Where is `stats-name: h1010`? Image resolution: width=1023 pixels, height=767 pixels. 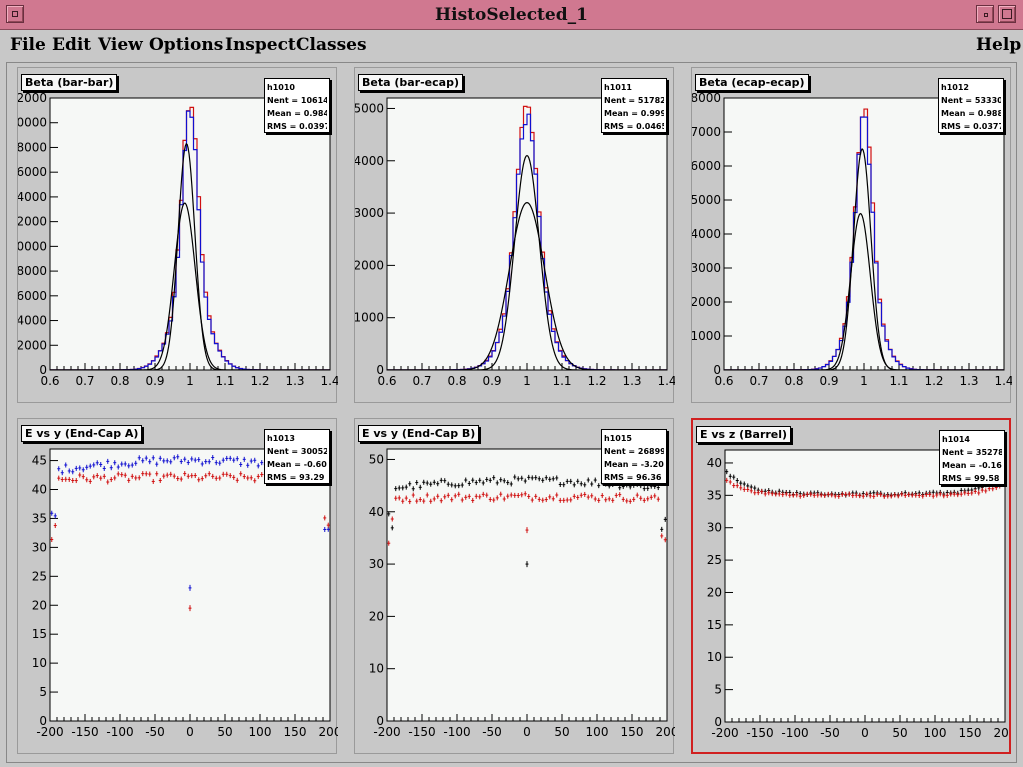
stats-name: h1010 is located at coordinates (281, 87).